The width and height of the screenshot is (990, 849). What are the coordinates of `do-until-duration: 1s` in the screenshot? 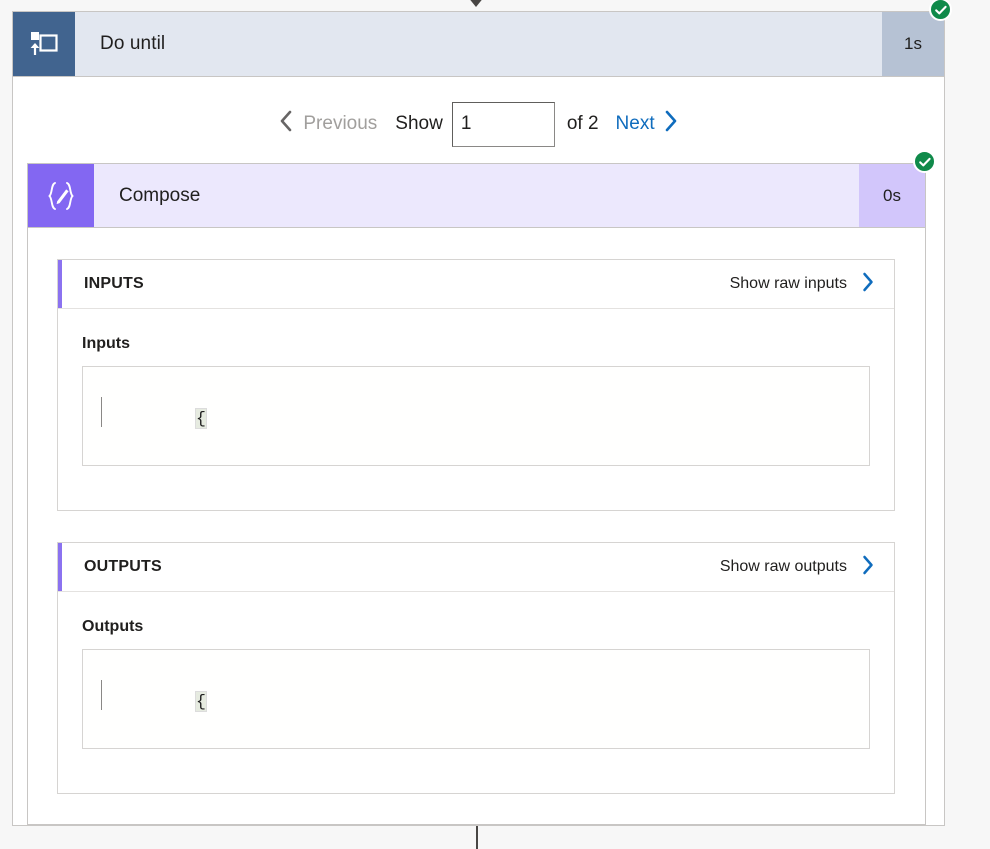 It's located at (913, 44).